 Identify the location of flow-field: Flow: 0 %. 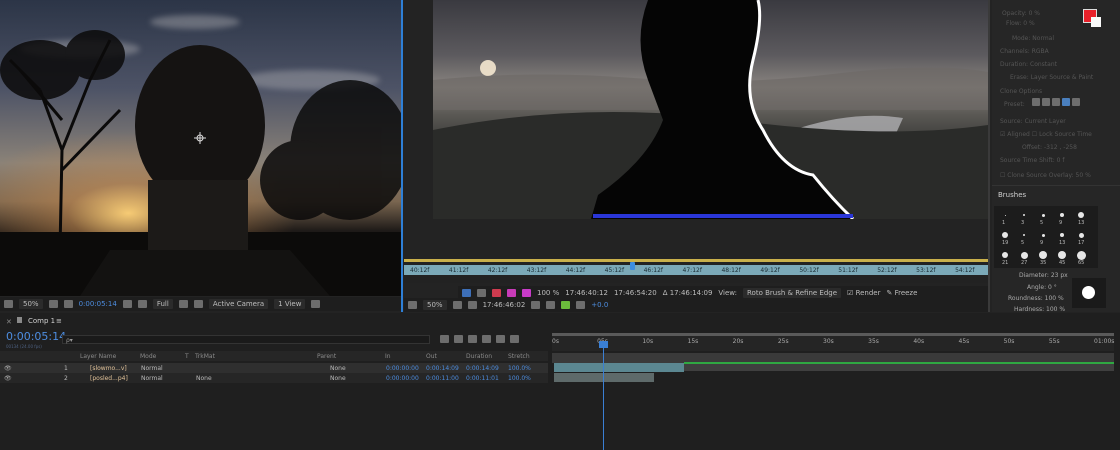
(1020, 23).